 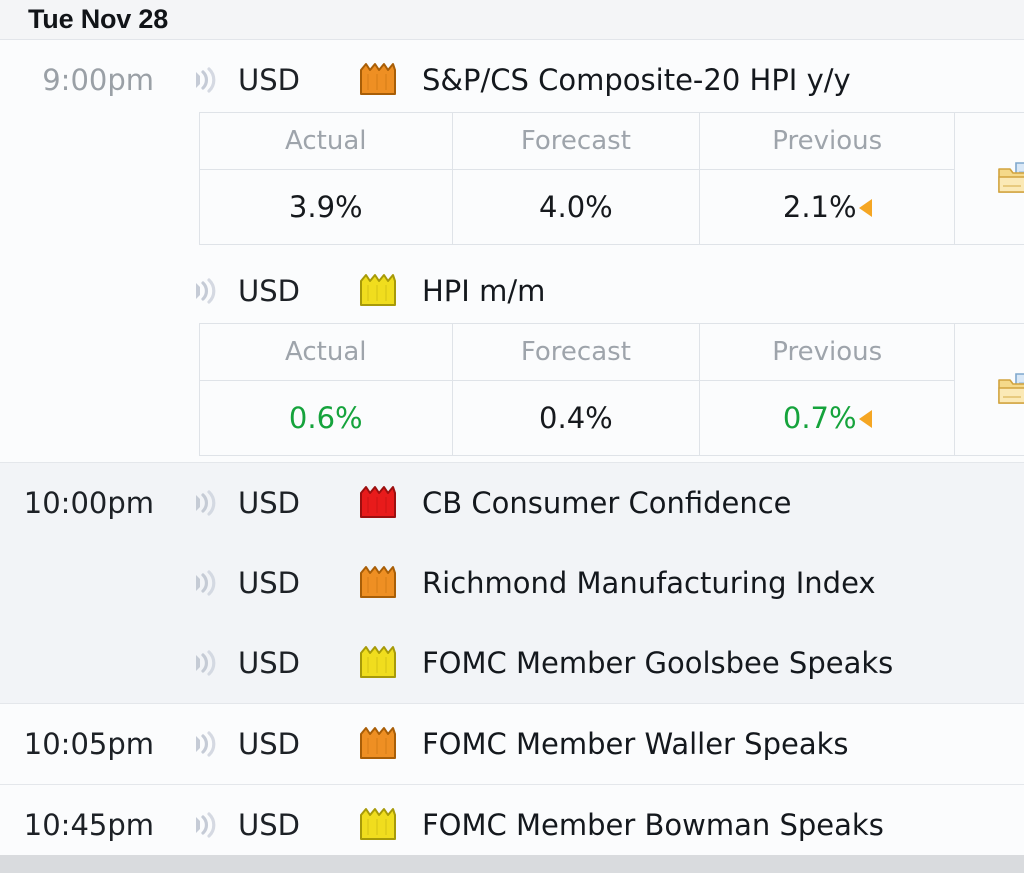 I want to click on forecast-value-cell: 4.0%, so click(x=576, y=207).